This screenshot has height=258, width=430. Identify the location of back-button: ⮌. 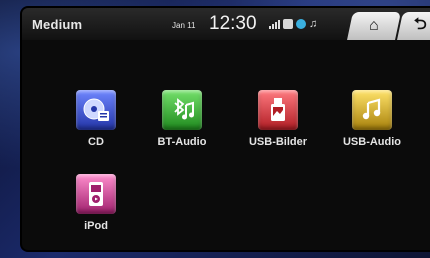
(413, 26).